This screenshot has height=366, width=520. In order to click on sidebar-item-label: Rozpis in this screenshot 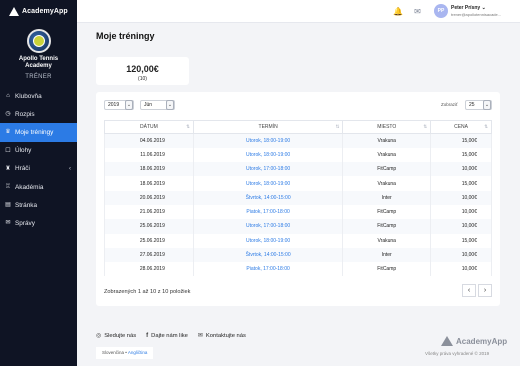, I will do `click(25, 114)`.